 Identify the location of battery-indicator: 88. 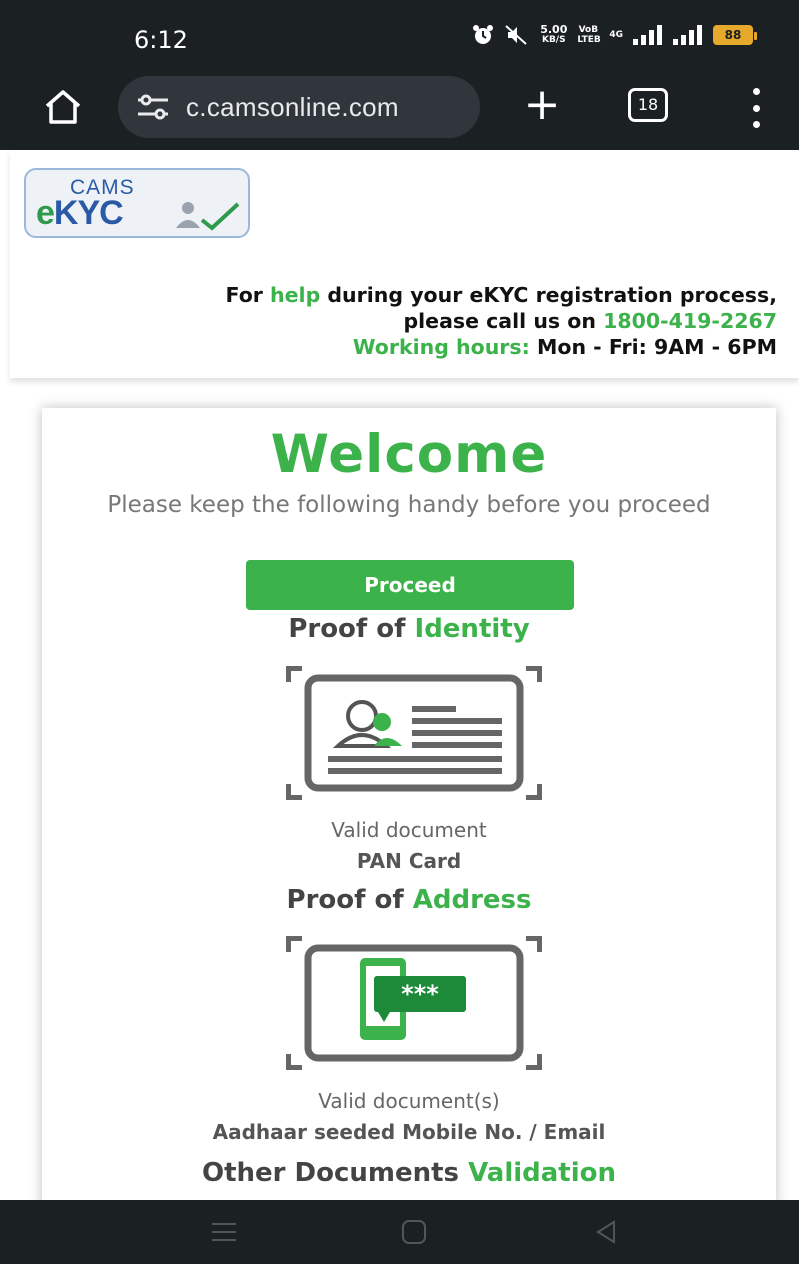
(735, 35).